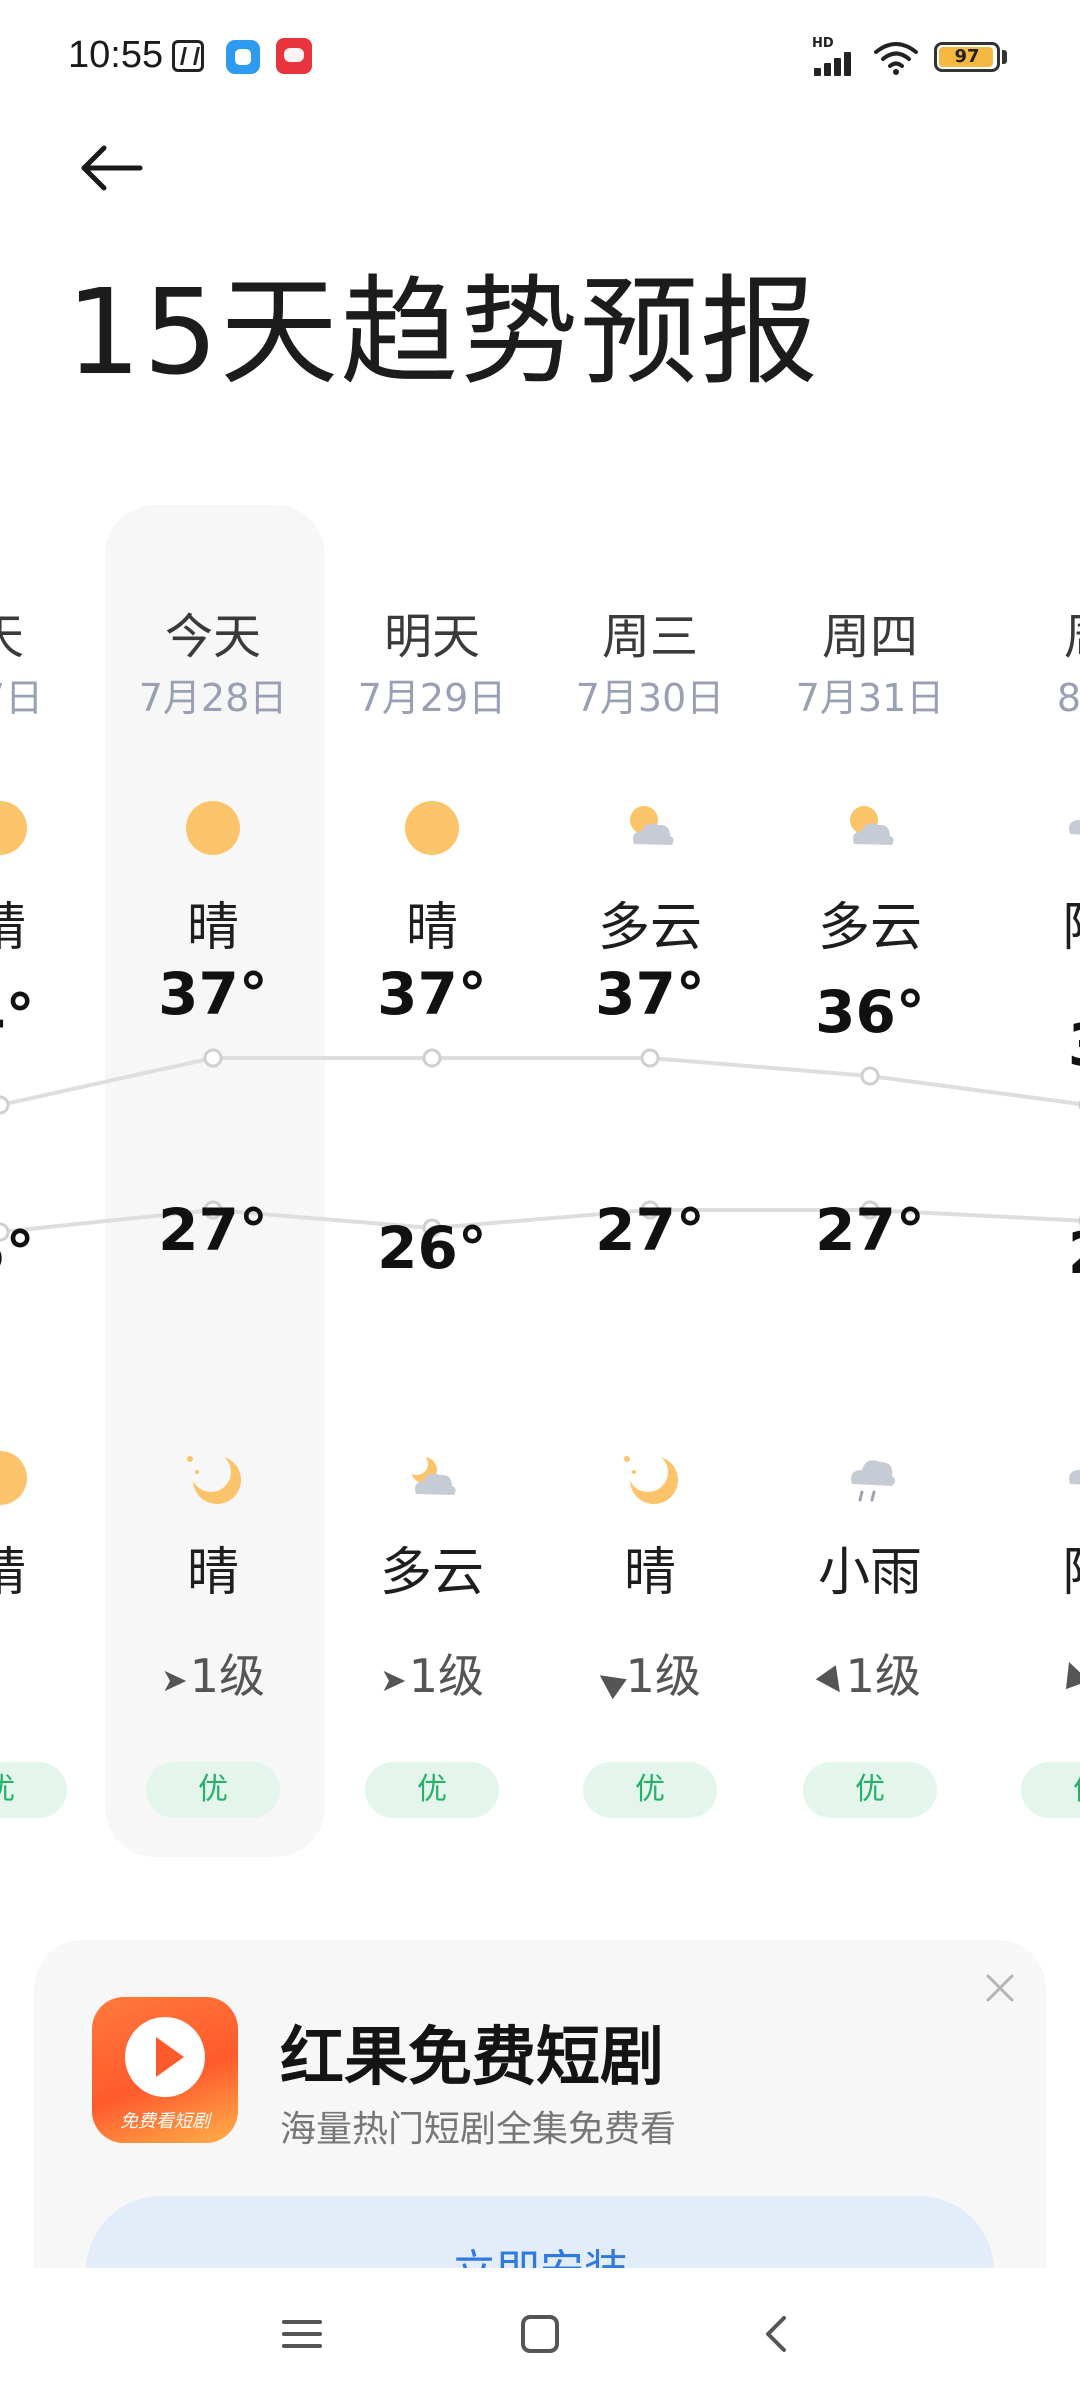  I want to click on date-label: 8月, so click(1068, 698).